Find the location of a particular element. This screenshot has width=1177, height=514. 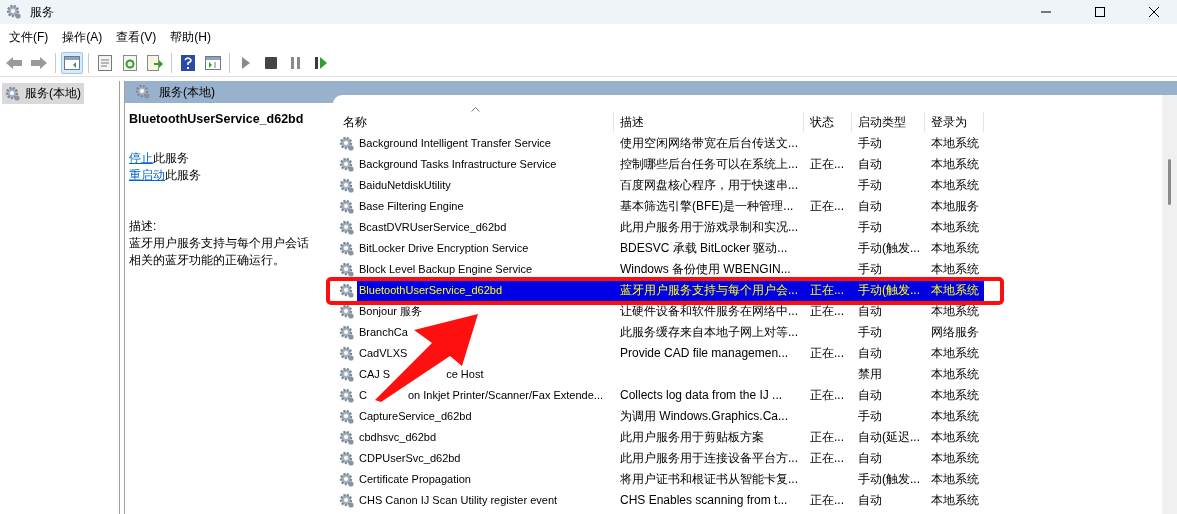

service-name: BluetoothUserService_d62bd is located at coordinates (217, 119).